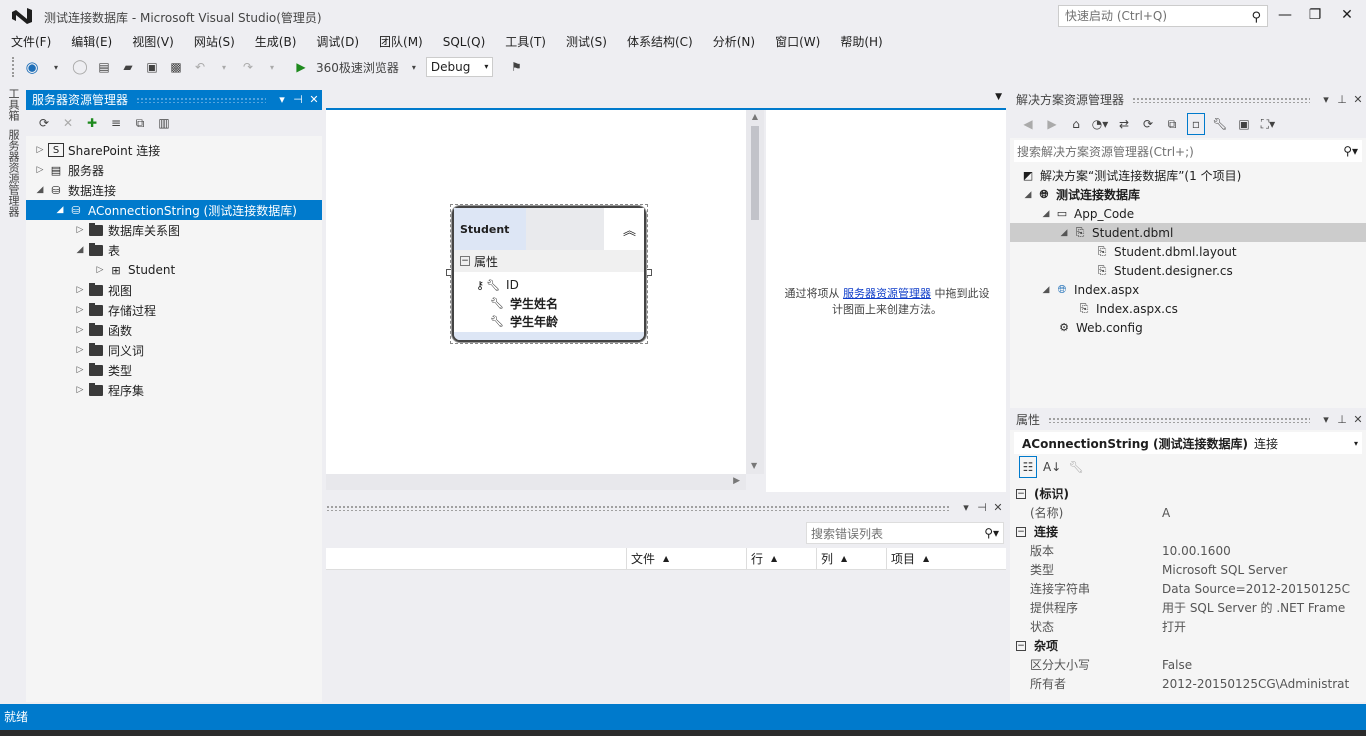  Describe the element at coordinates (459, 67) in the screenshot. I see `solution-config-select: Debug ▾` at that location.